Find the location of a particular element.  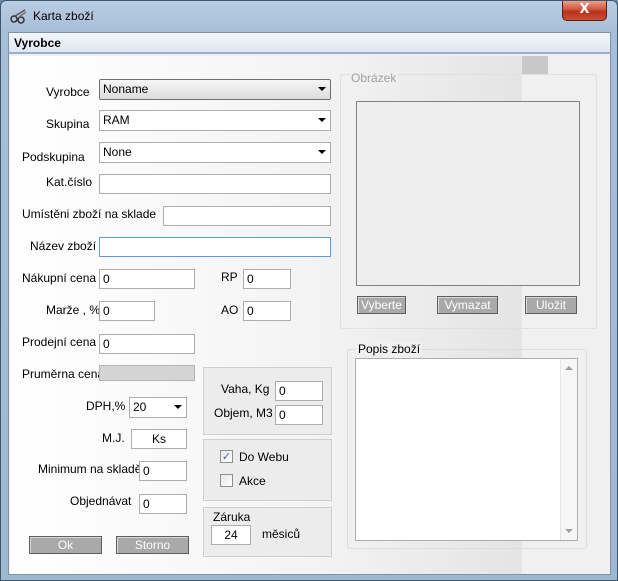

save-image-button: Uložit is located at coordinates (551, 305).